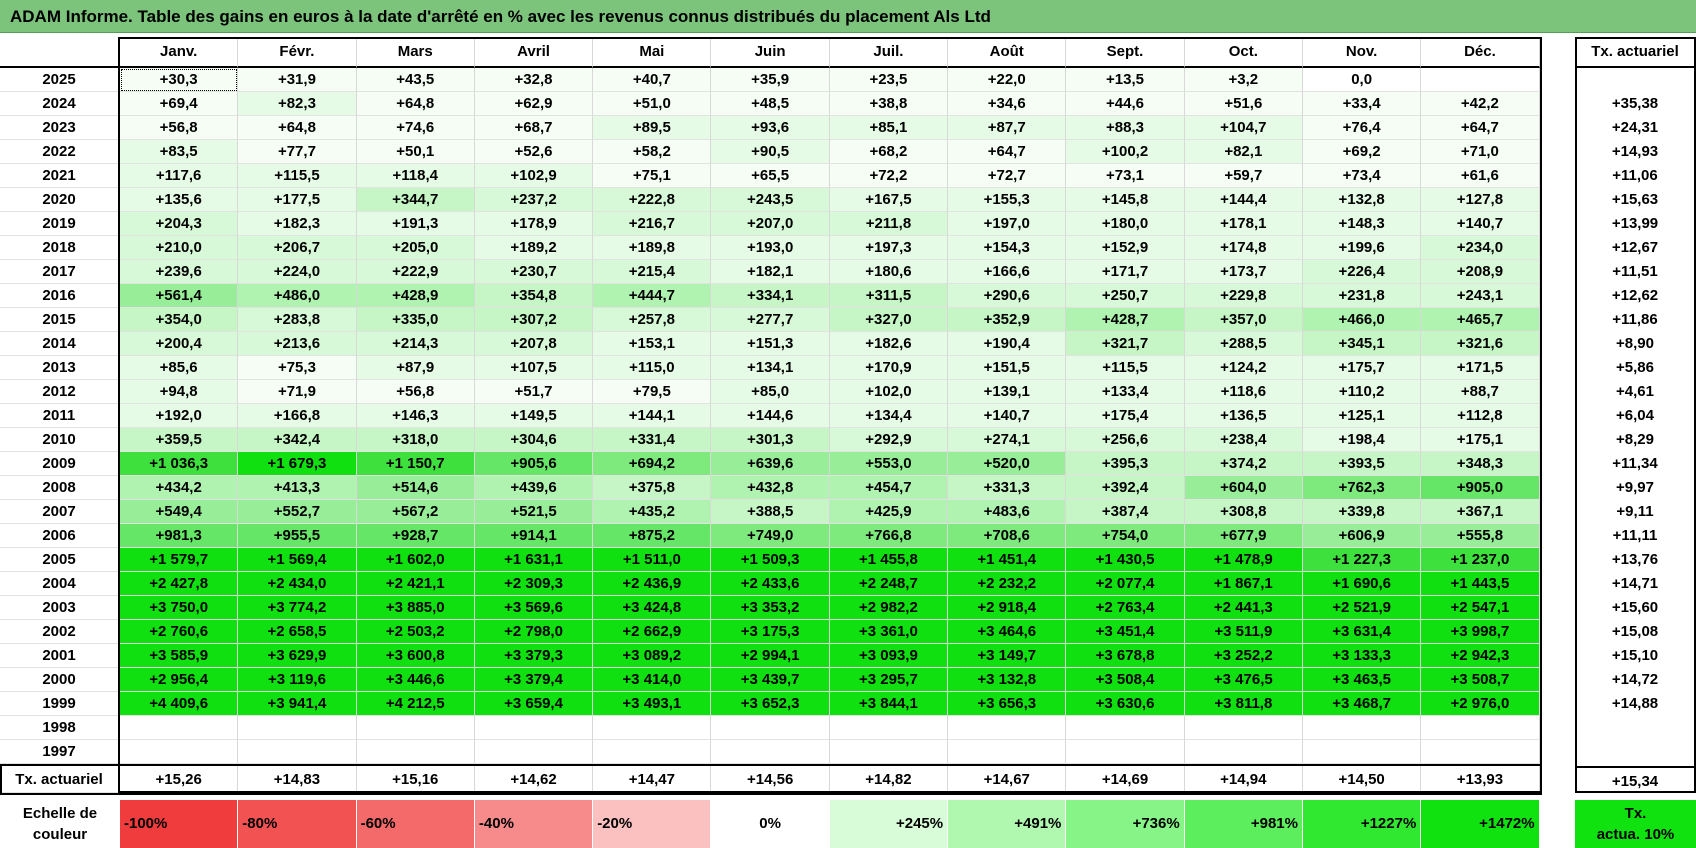 This screenshot has height=848, width=1696. I want to click on gain-cell: +432,8, so click(770, 488).